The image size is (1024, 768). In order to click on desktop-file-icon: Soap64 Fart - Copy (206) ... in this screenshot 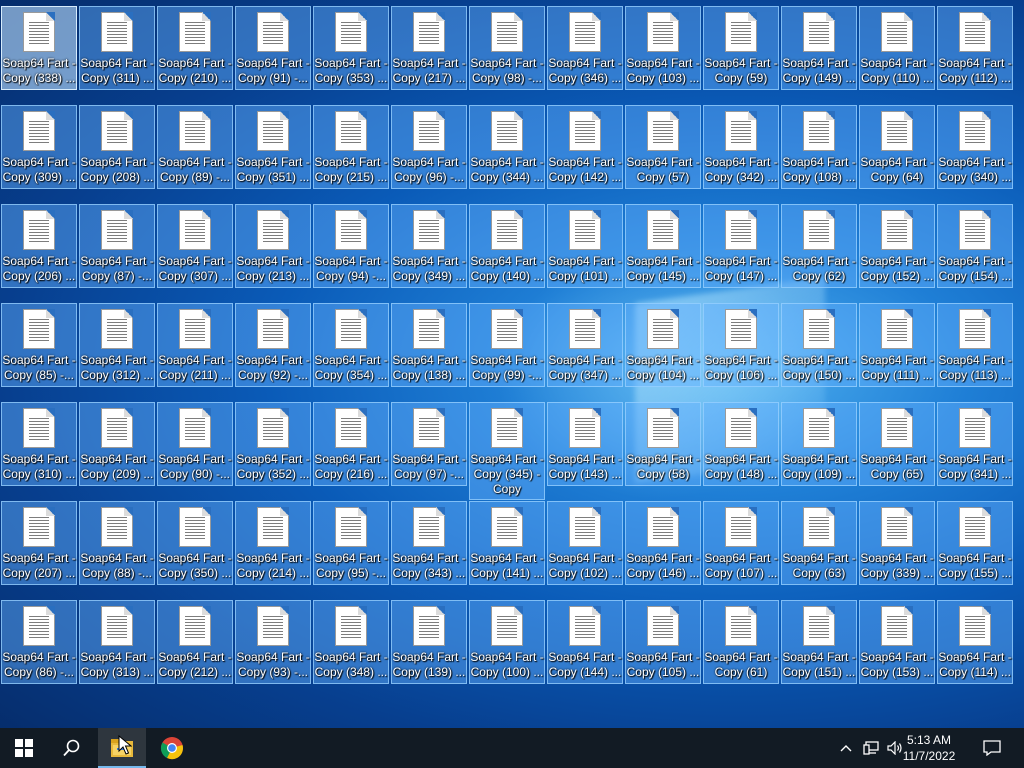, I will do `click(39, 246)`.